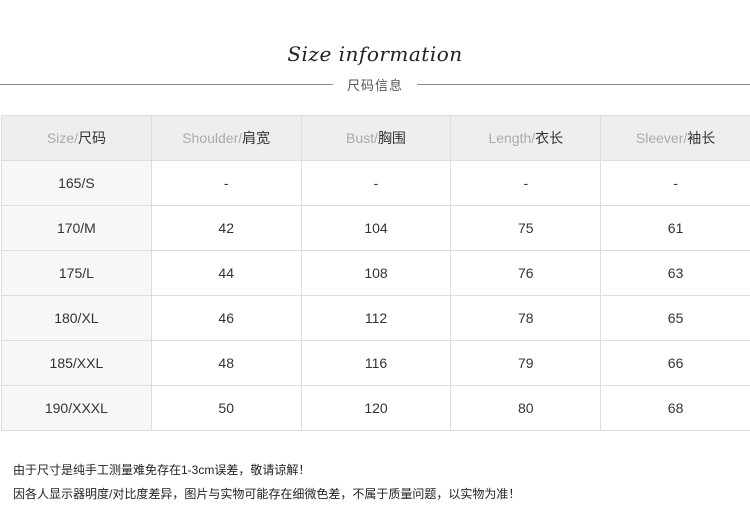  I want to click on subtitle-row: 尺码信息, so click(375, 84).